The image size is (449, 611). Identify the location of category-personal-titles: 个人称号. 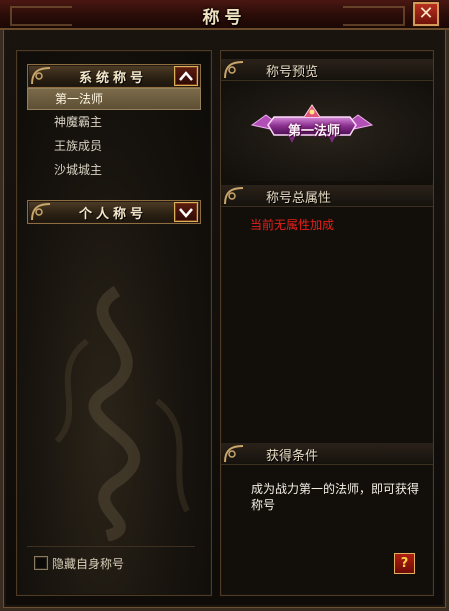
(114, 212).